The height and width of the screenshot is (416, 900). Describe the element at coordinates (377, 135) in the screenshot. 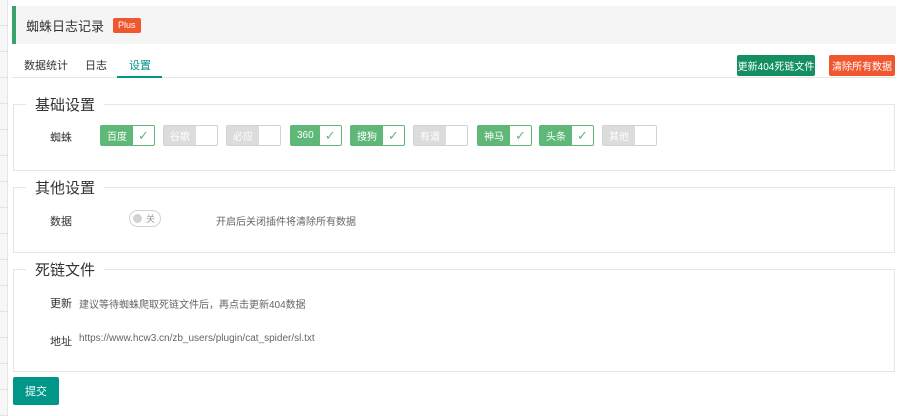

I see `spider-checkbox-sogou: 搜狗 ✓` at that location.